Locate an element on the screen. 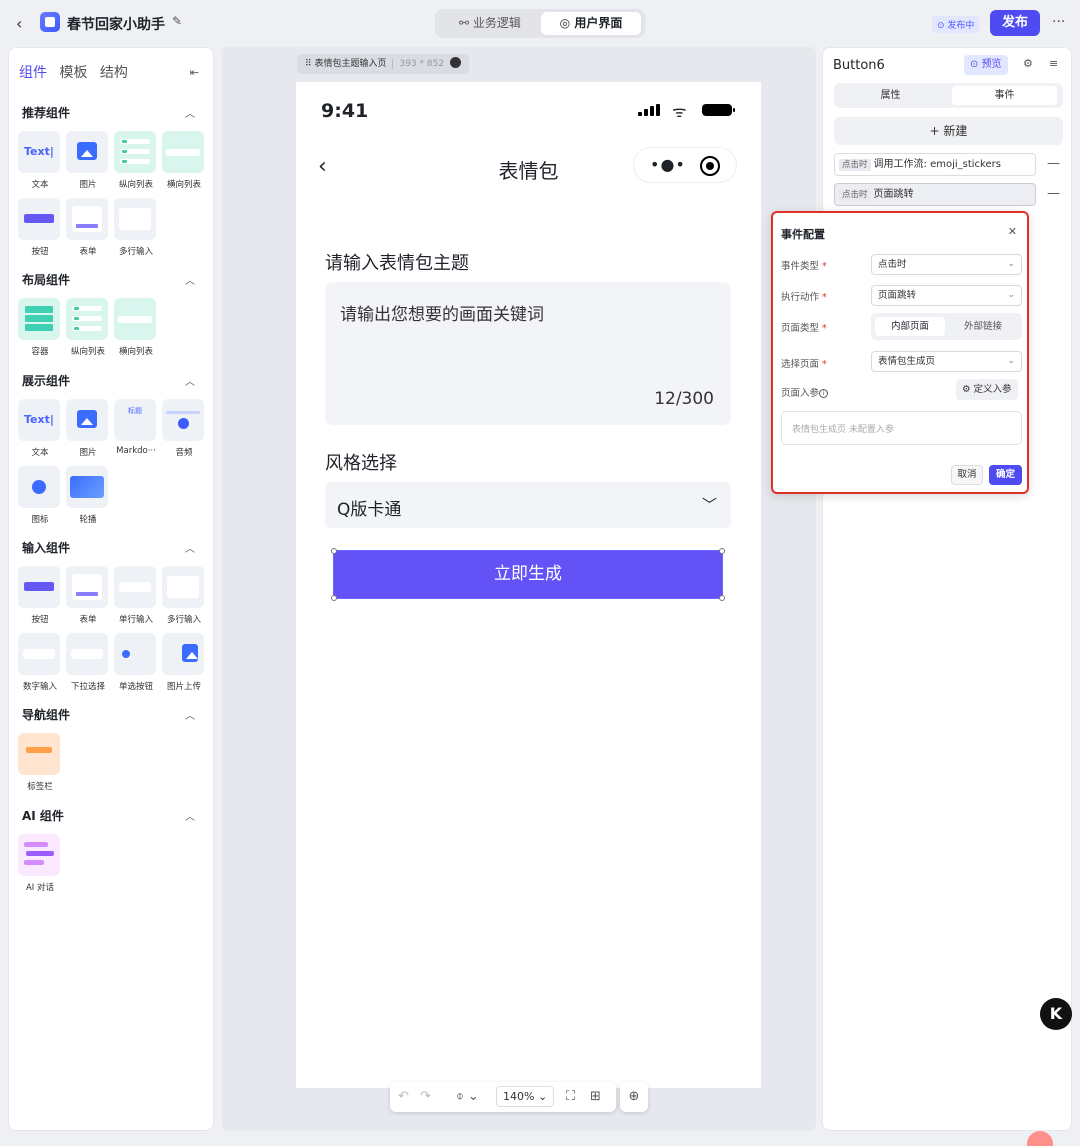 Image resolution: width=1080 pixels, height=1146 pixels. fit-screen-icon: ⛶ is located at coordinates (570, 1096).